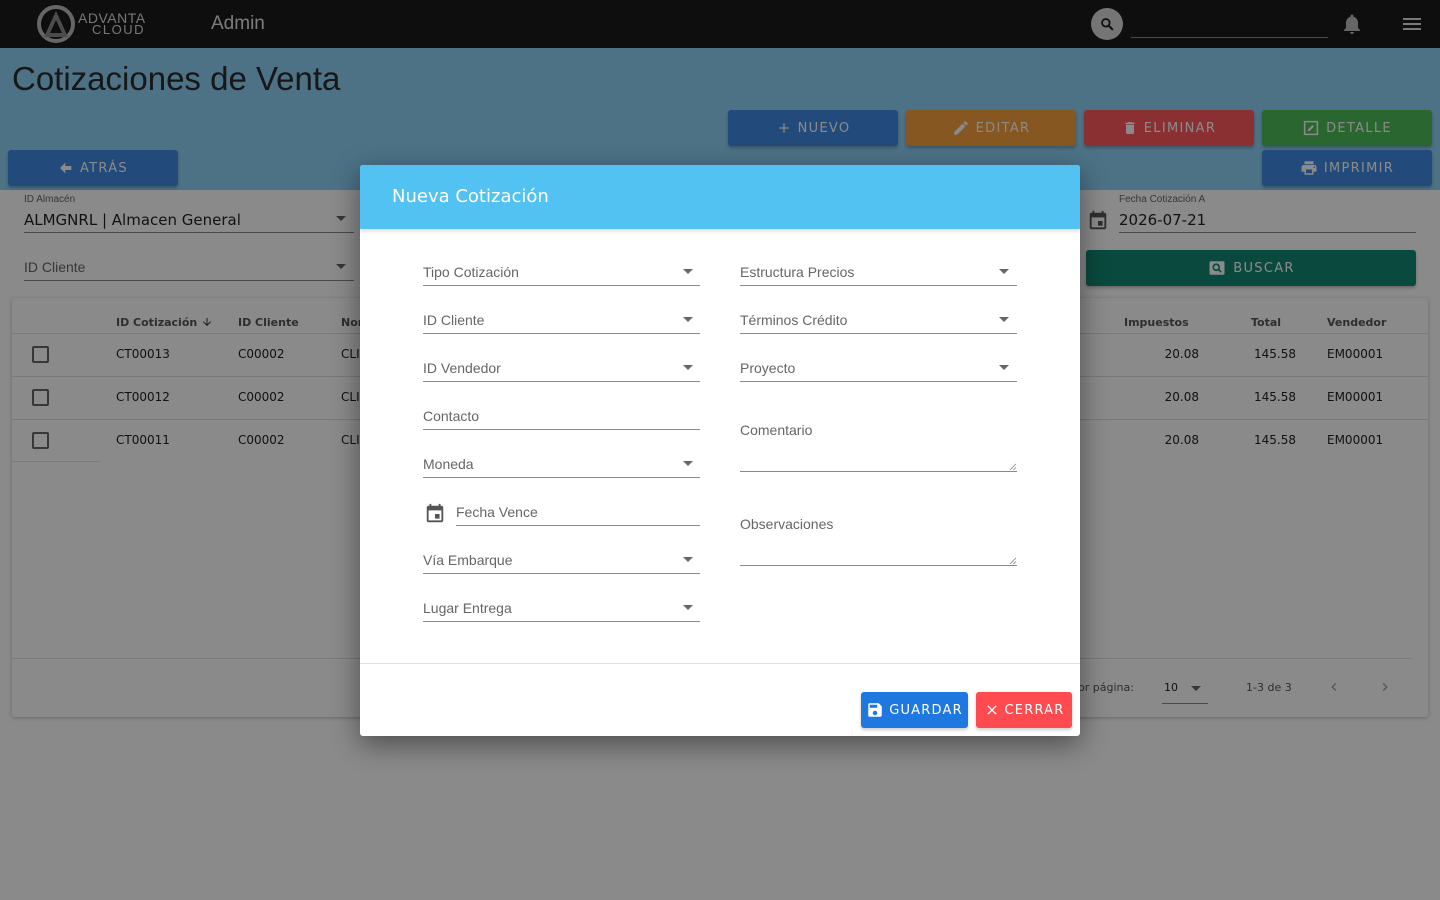  What do you see at coordinates (767, 368) in the screenshot?
I see `project-field: Proyecto` at bounding box center [767, 368].